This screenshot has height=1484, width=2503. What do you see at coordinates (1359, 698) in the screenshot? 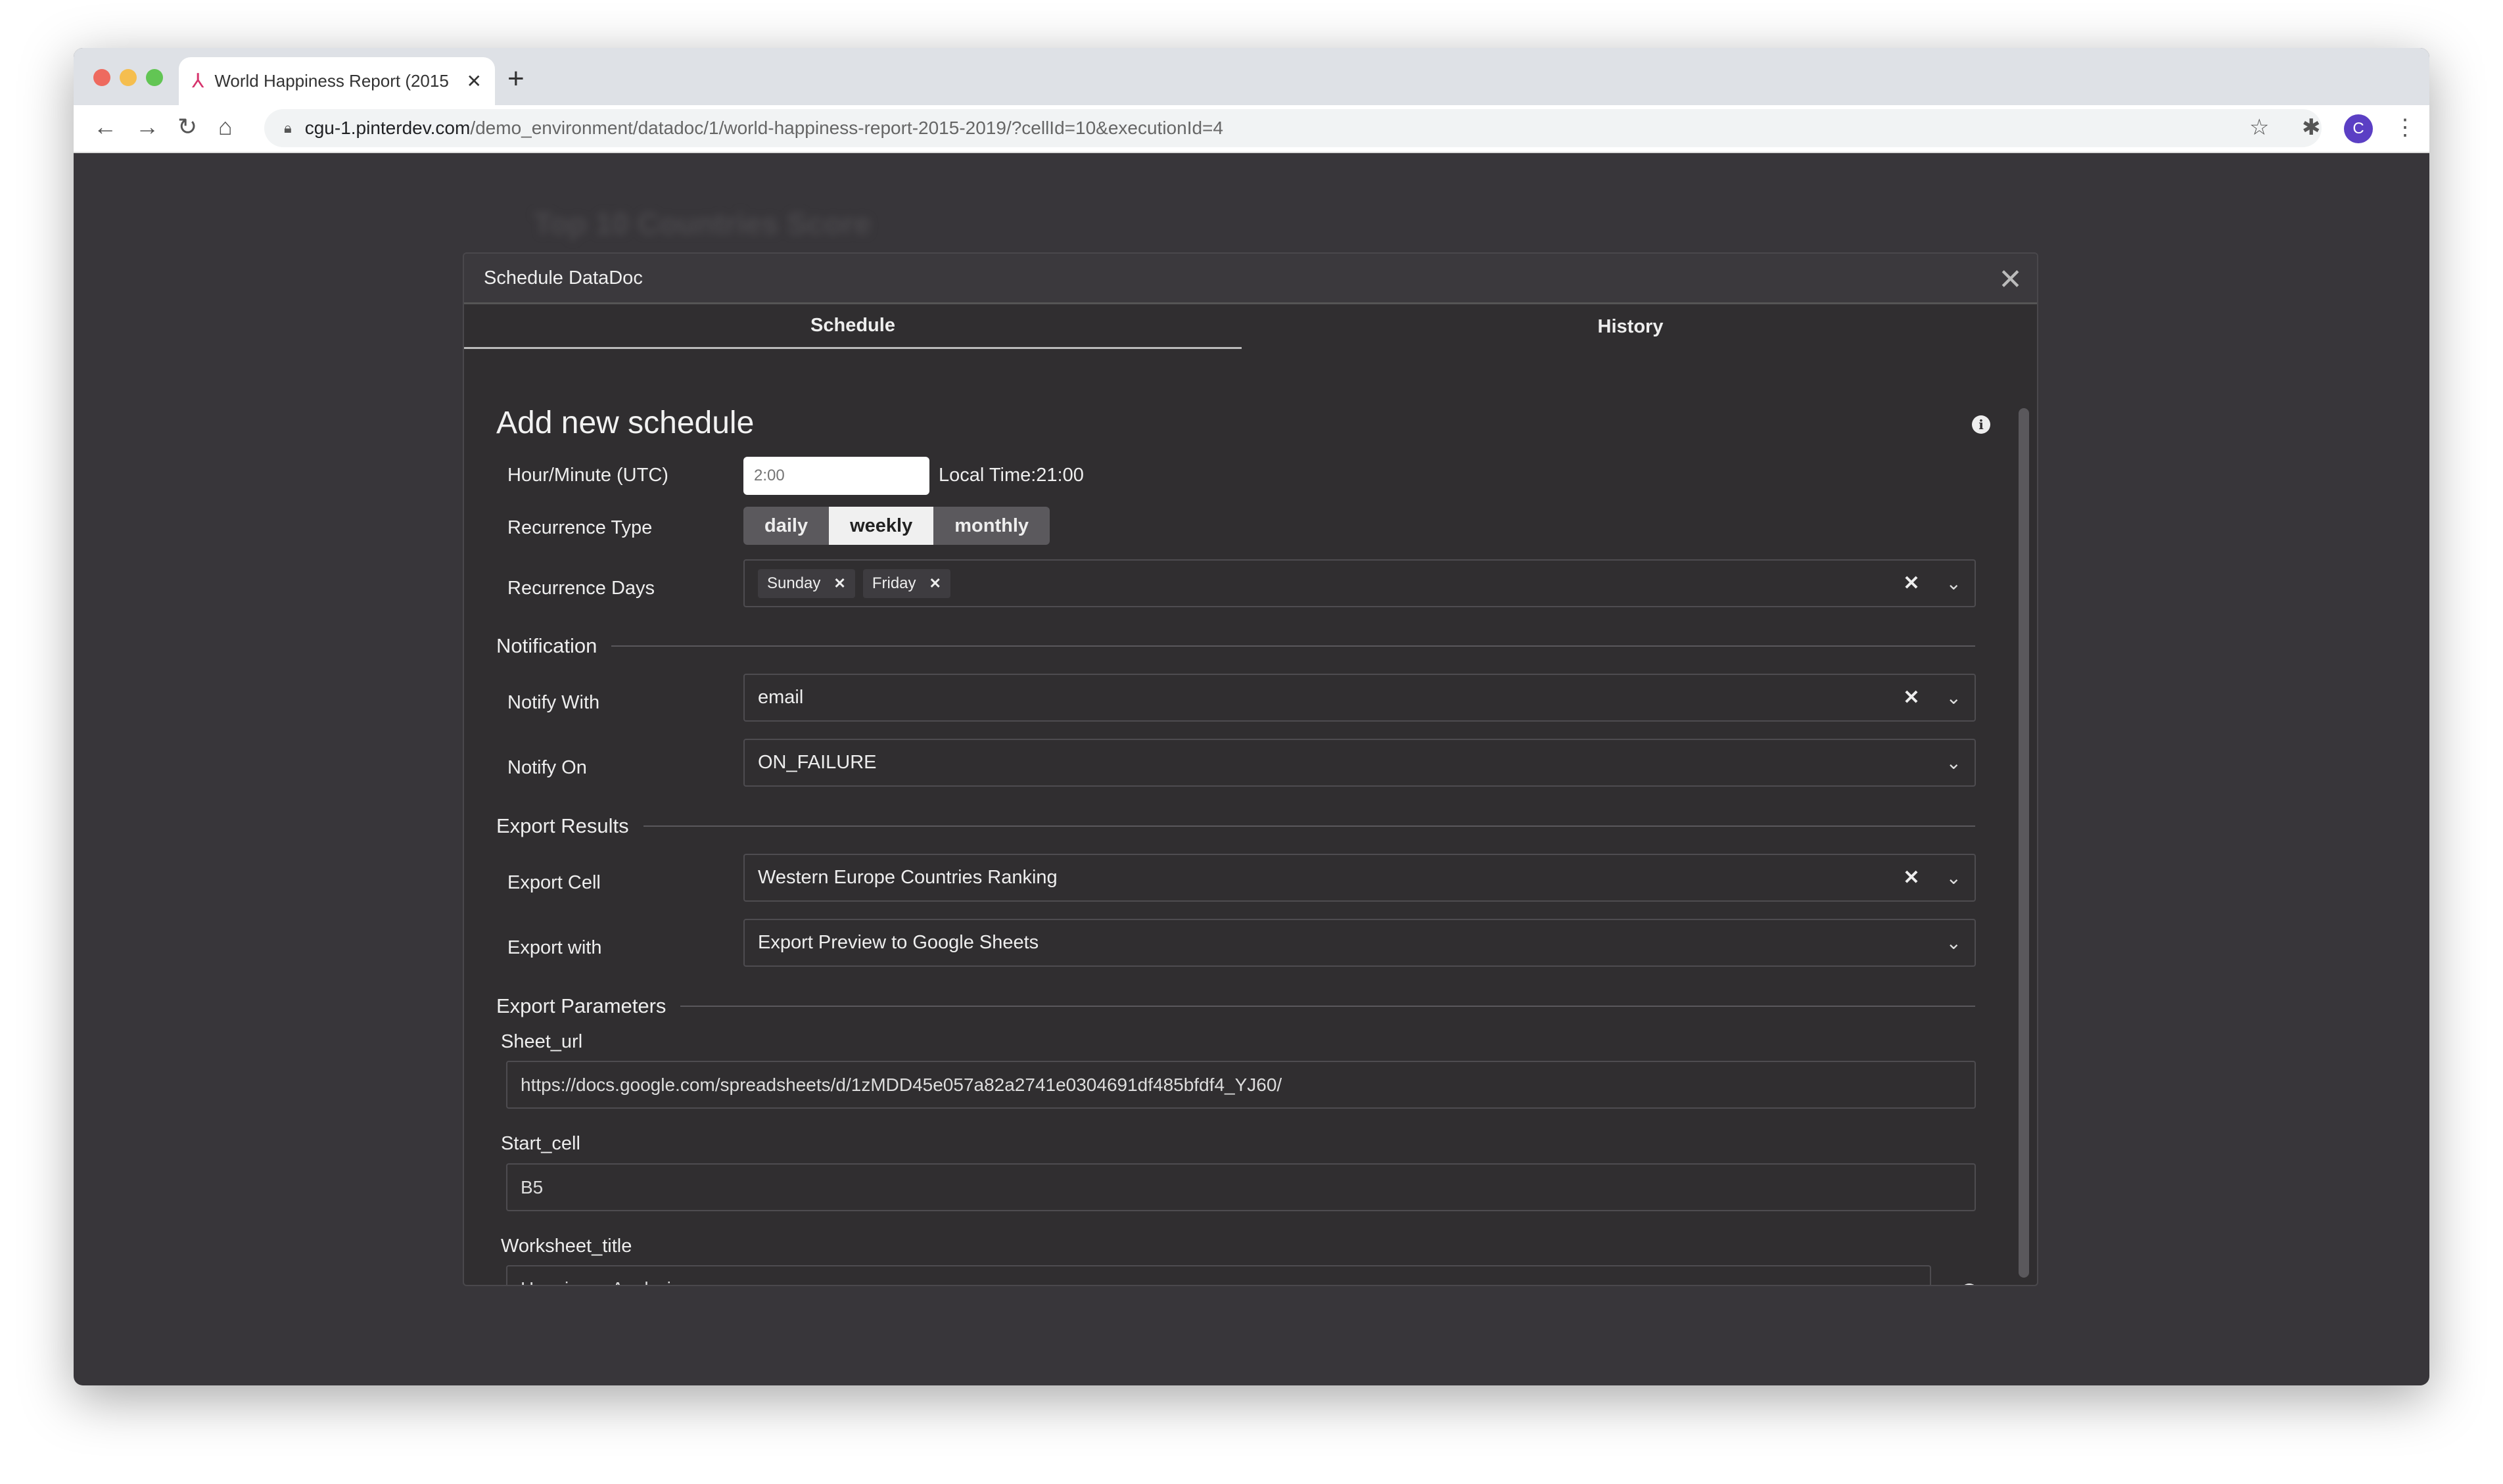
I see `notify-with-select: email ✕ ⌄` at bounding box center [1359, 698].